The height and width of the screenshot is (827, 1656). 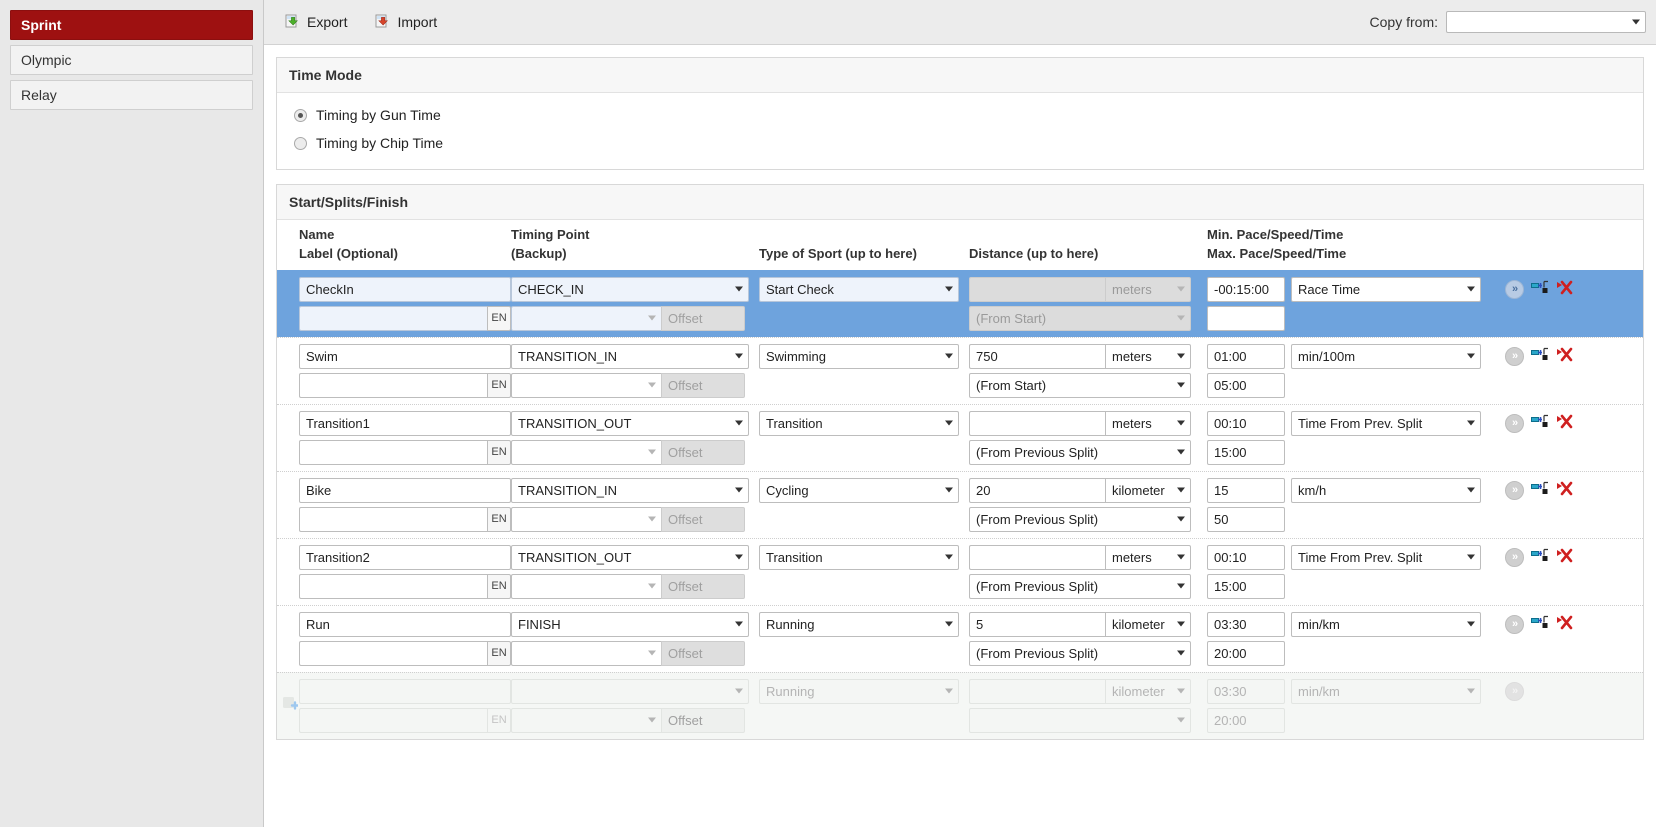 I want to click on distance-input: 20, so click(x=1037, y=490).